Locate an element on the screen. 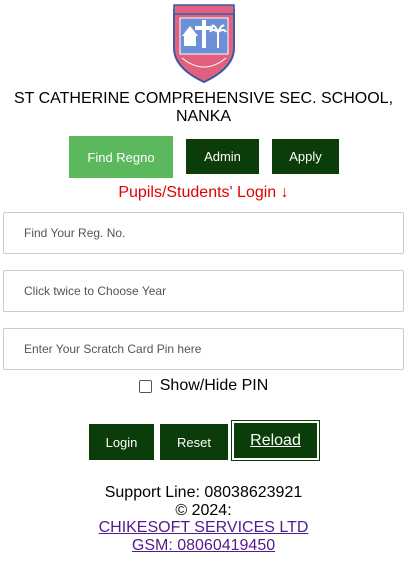 The height and width of the screenshot is (571, 407). school-crest-container is located at coordinates (203, 43).